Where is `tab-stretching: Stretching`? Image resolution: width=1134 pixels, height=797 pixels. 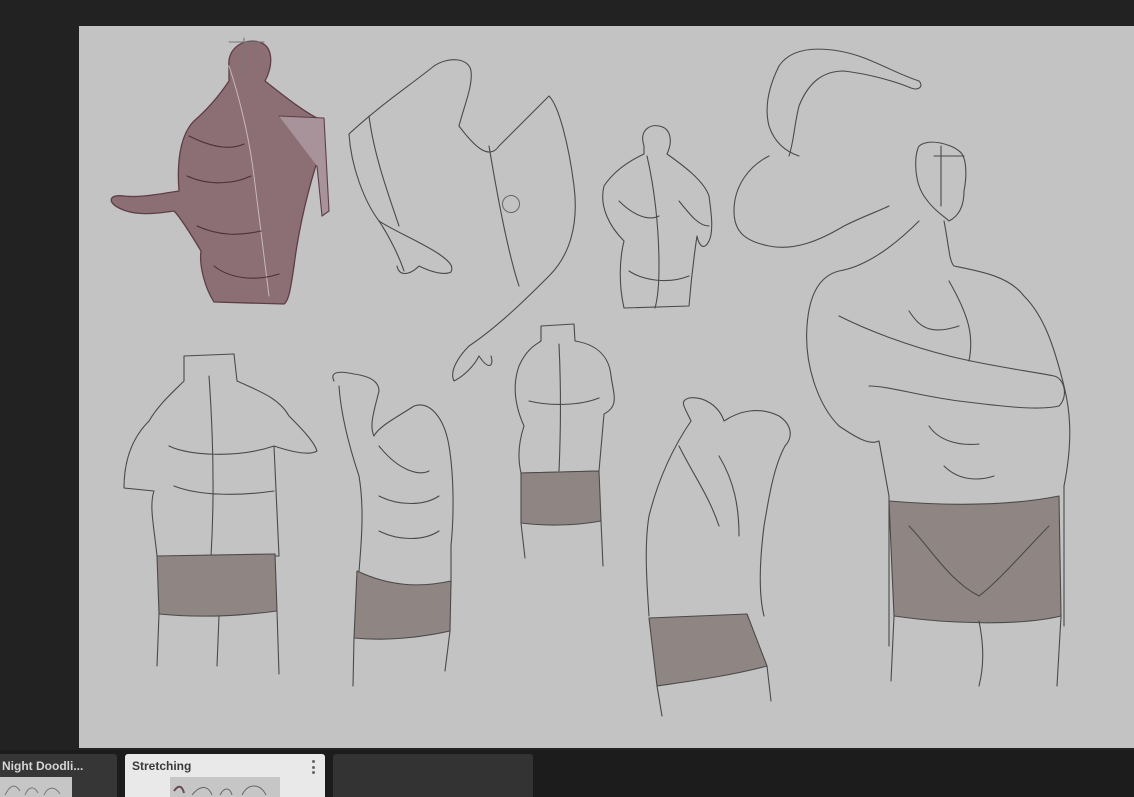
tab-stretching: Stretching is located at coordinates (225, 775).